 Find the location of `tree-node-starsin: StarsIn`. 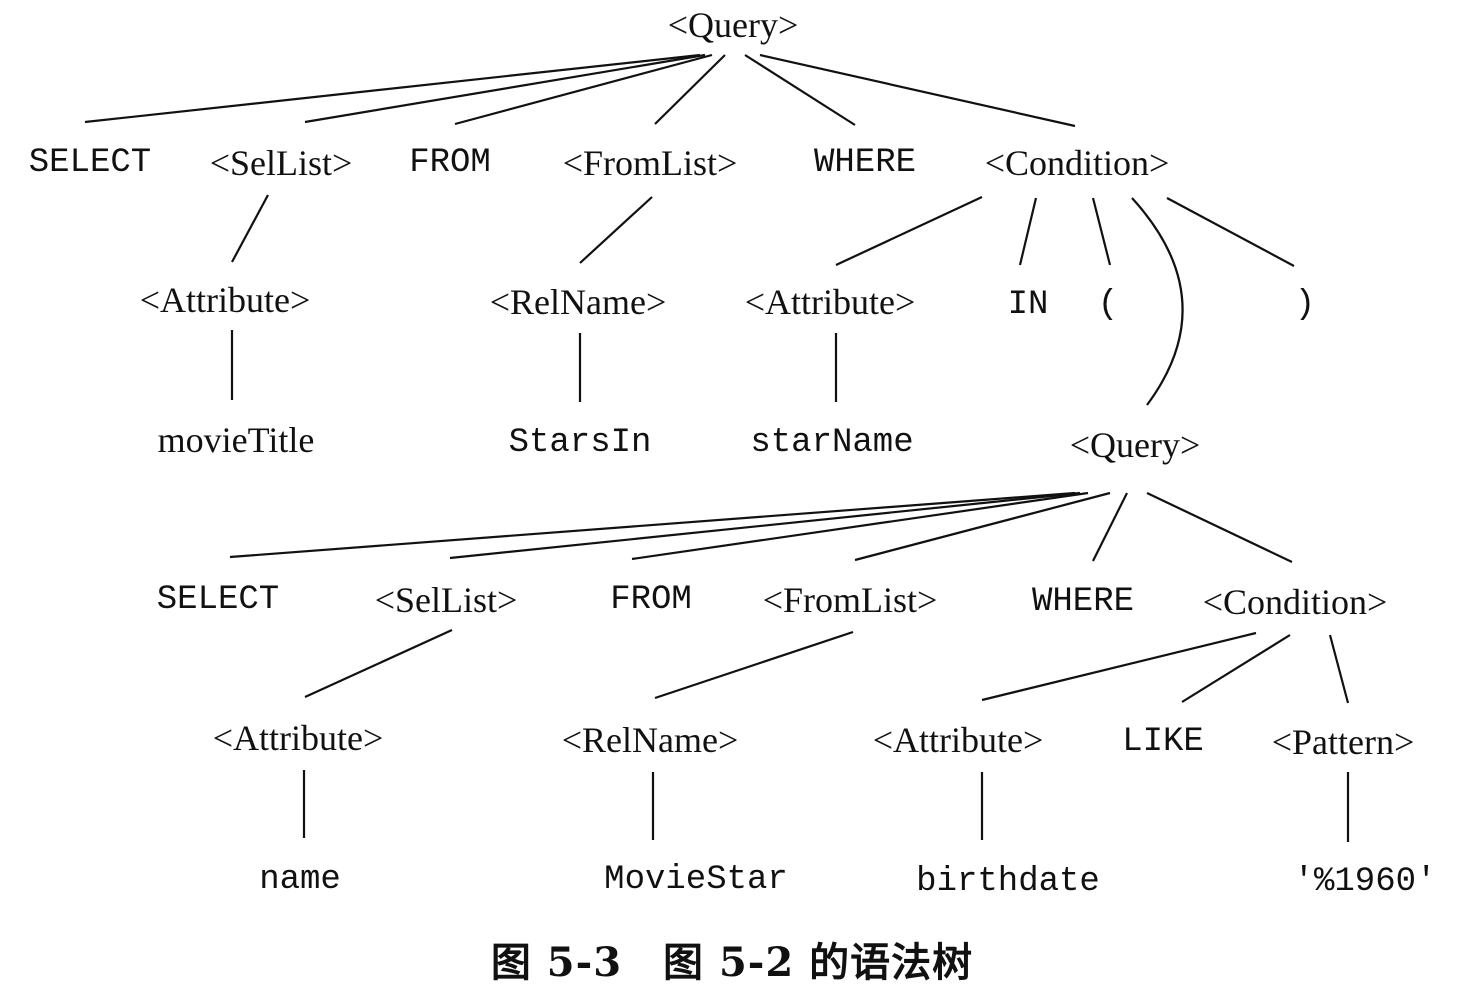

tree-node-starsin: StarsIn is located at coordinates (580, 443).